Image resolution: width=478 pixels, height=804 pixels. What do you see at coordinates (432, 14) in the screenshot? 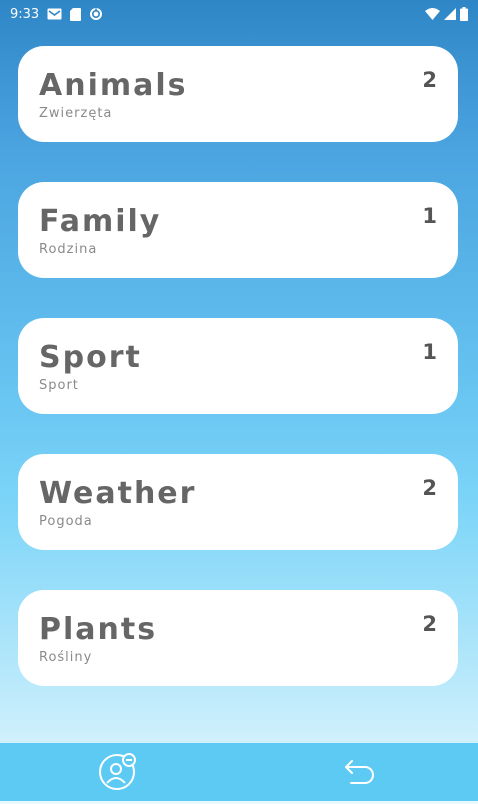
I see `wifi-icon` at bounding box center [432, 14].